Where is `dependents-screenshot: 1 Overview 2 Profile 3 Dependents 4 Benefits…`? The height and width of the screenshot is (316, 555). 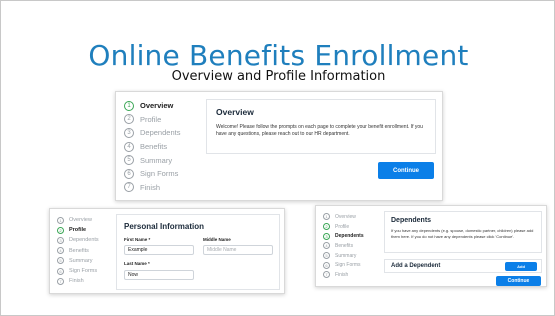 dependents-screenshot: 1 Overview 2 Profile 3 Dependents 4 Benefits… is located at coordinates (431, 246).